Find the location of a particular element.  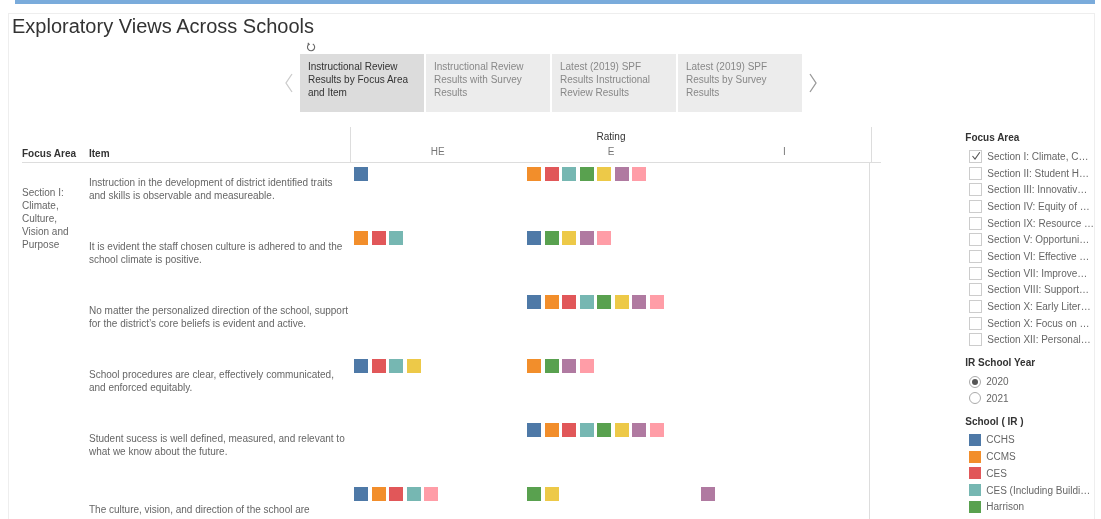

legend-title: School ( IR ) is located at coordinates (995, 422).